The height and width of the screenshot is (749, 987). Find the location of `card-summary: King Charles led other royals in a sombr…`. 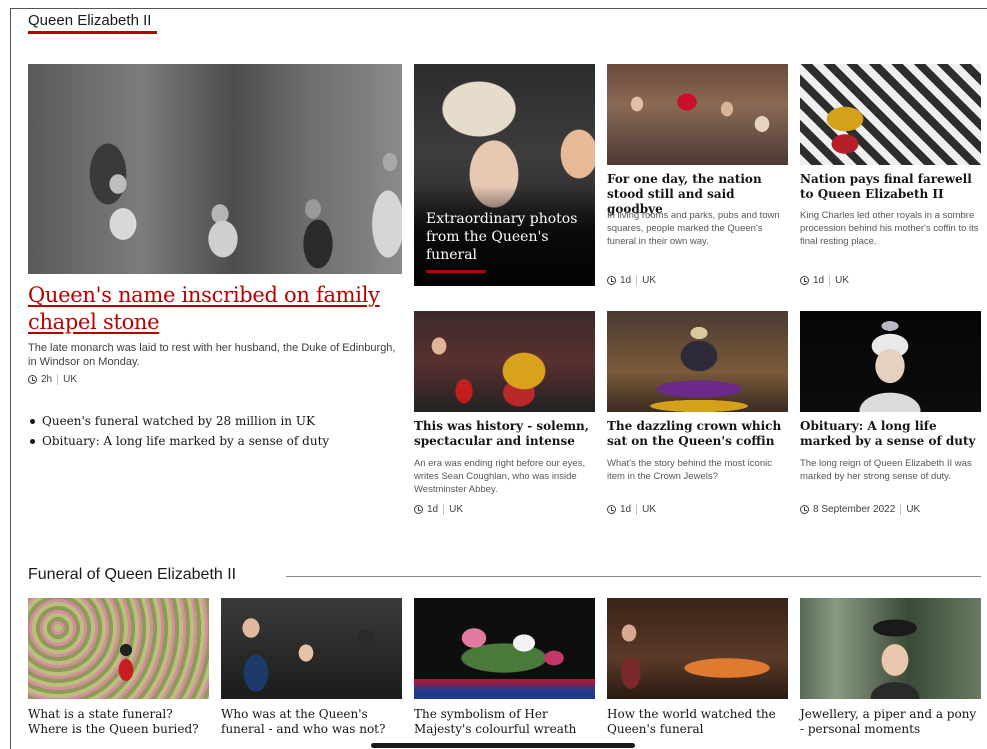

card-summary: King Charles led other royals in a sombr… is located at coordinates (889, 228).